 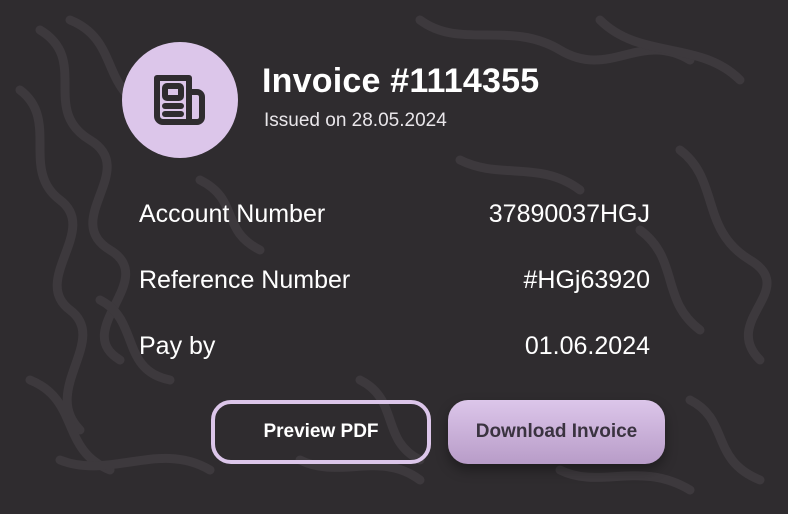 I want to click on detail-row-pay-by: Pay by 01.06.2024, so click(x=394, y=346).